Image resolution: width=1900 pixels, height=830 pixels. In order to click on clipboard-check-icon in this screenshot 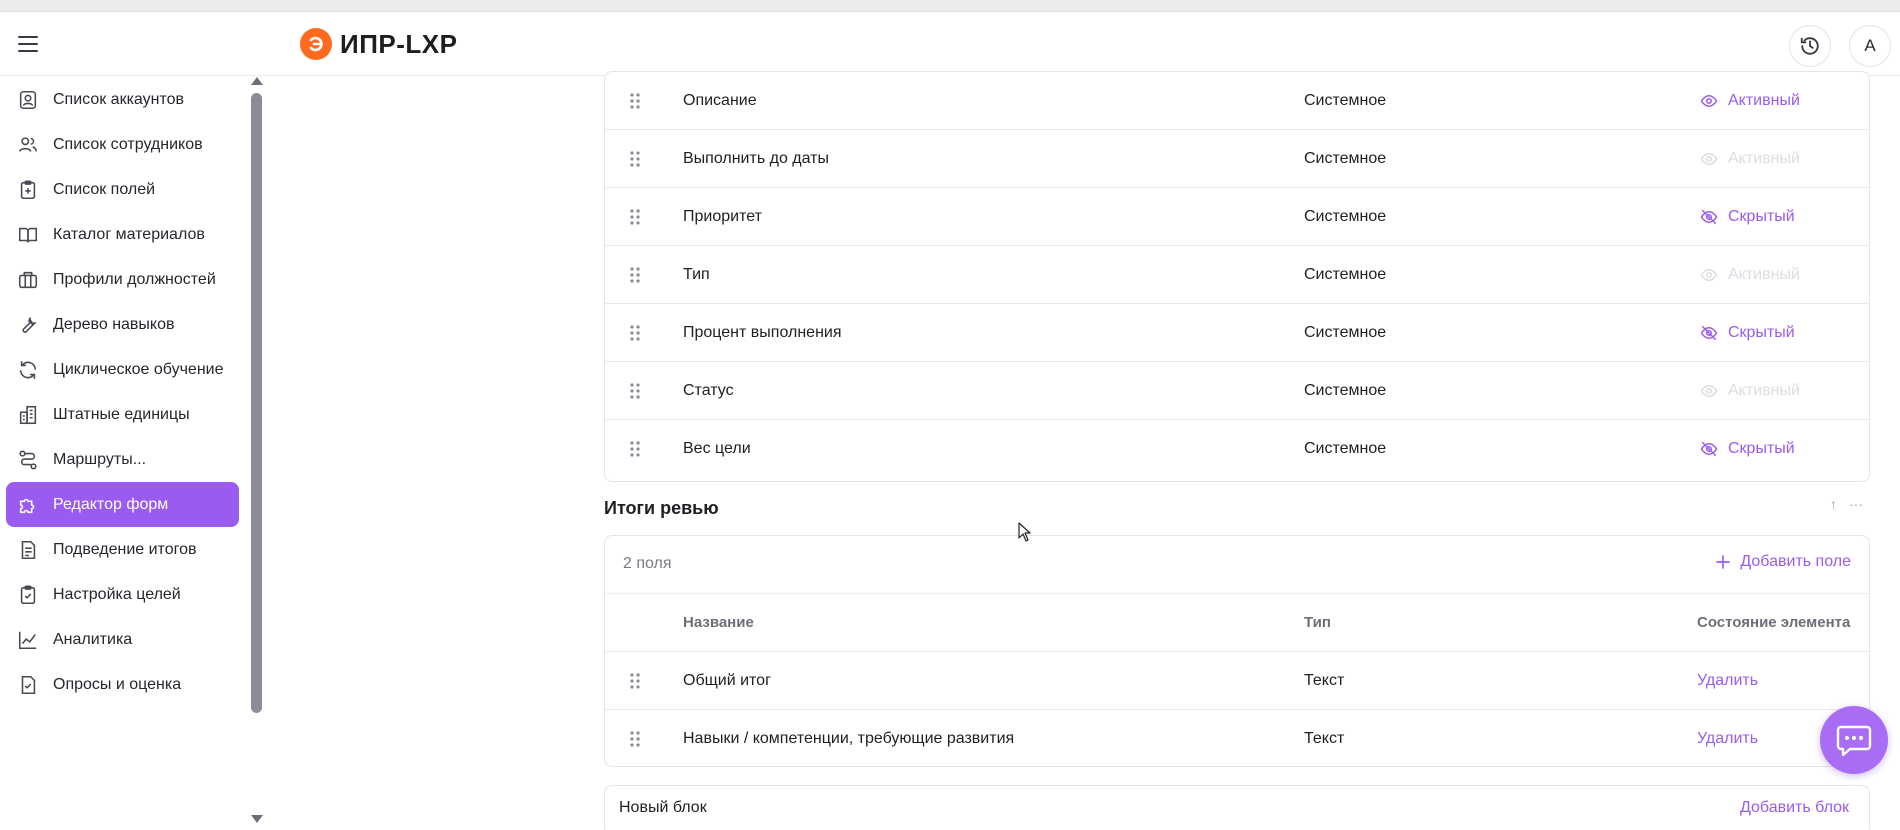, I will do `click(28, 595)`.